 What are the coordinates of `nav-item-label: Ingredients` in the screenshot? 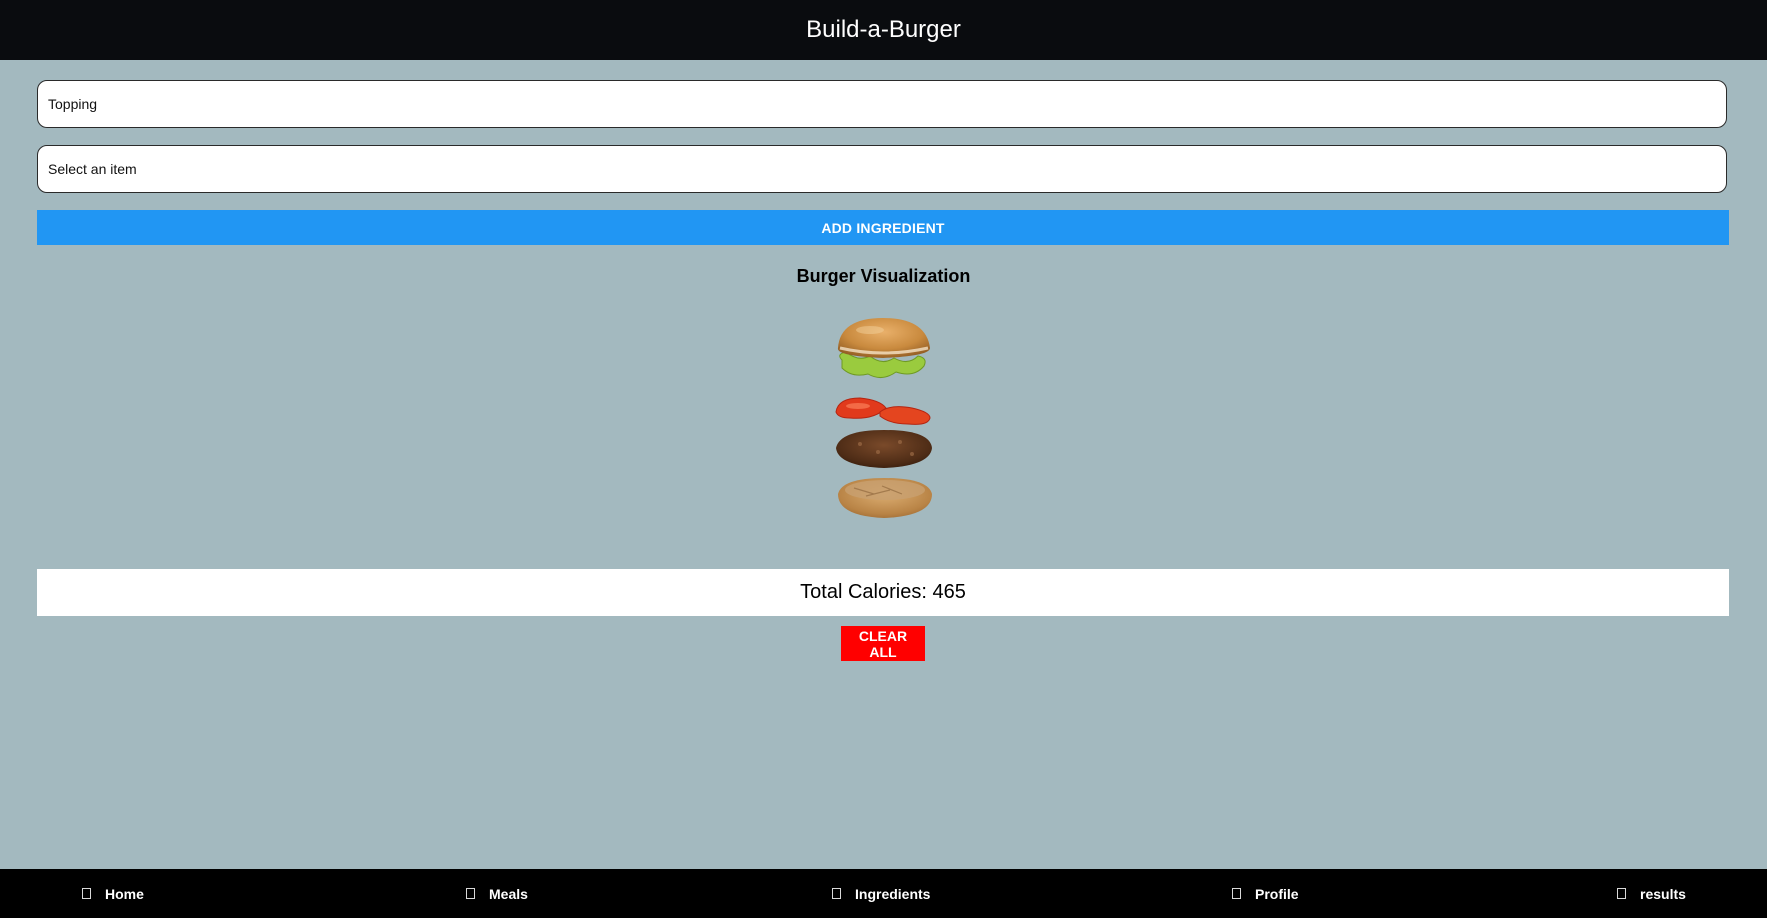 It's located at (893, 893).